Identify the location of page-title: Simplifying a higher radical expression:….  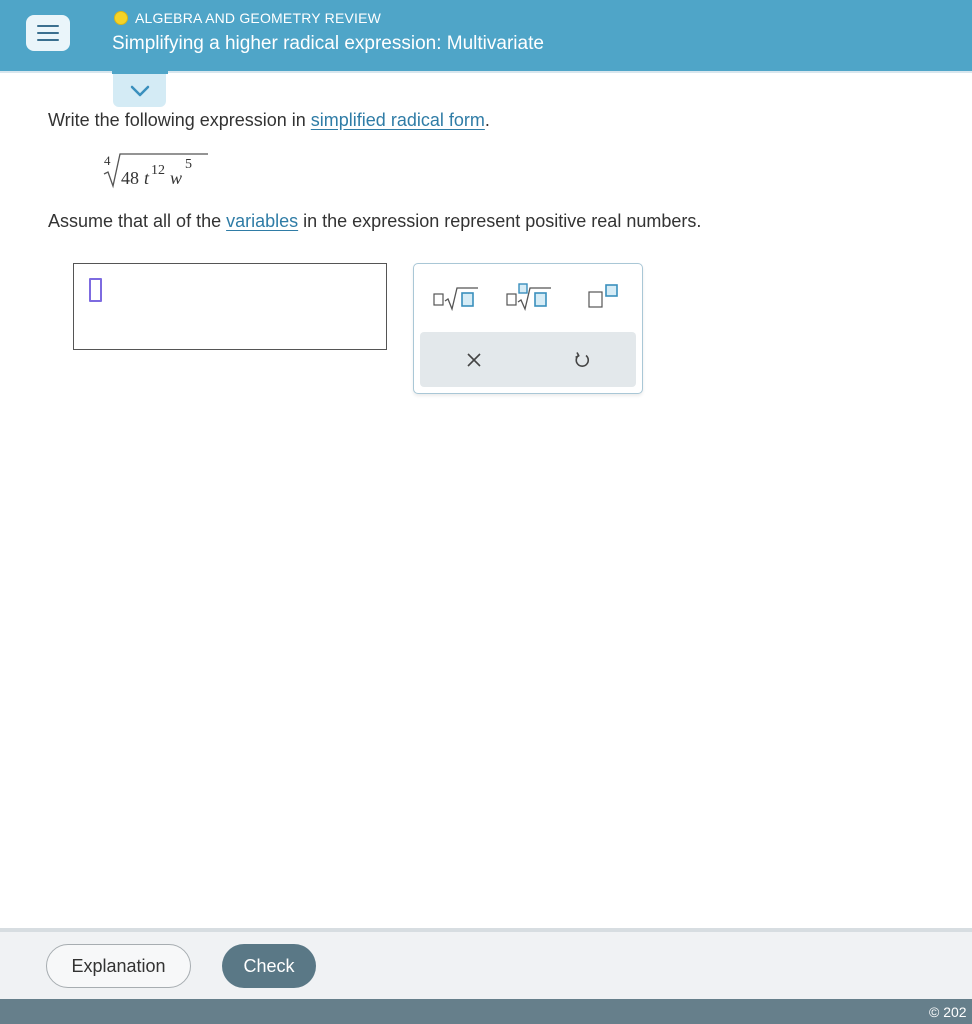
(328, 43).